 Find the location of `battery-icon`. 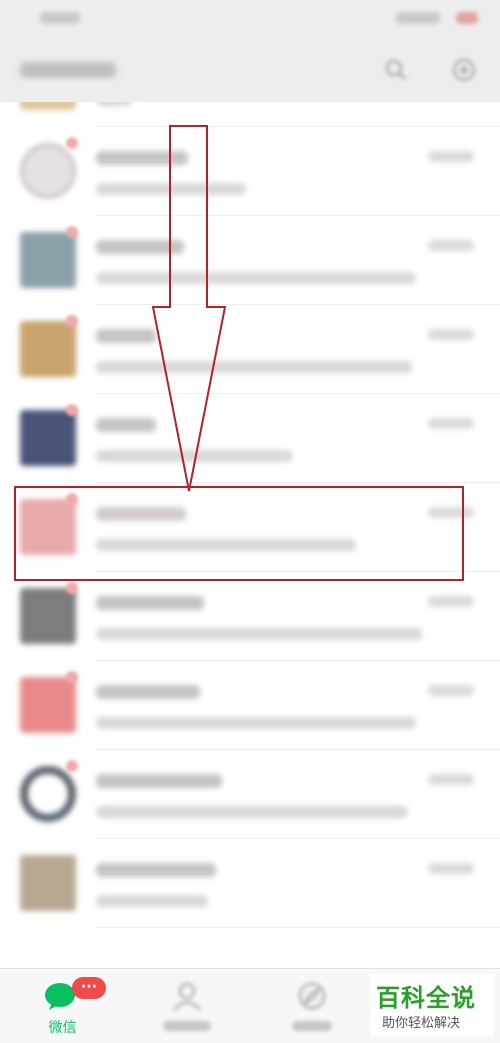

battery-icon is located at coordinates (467, 18).